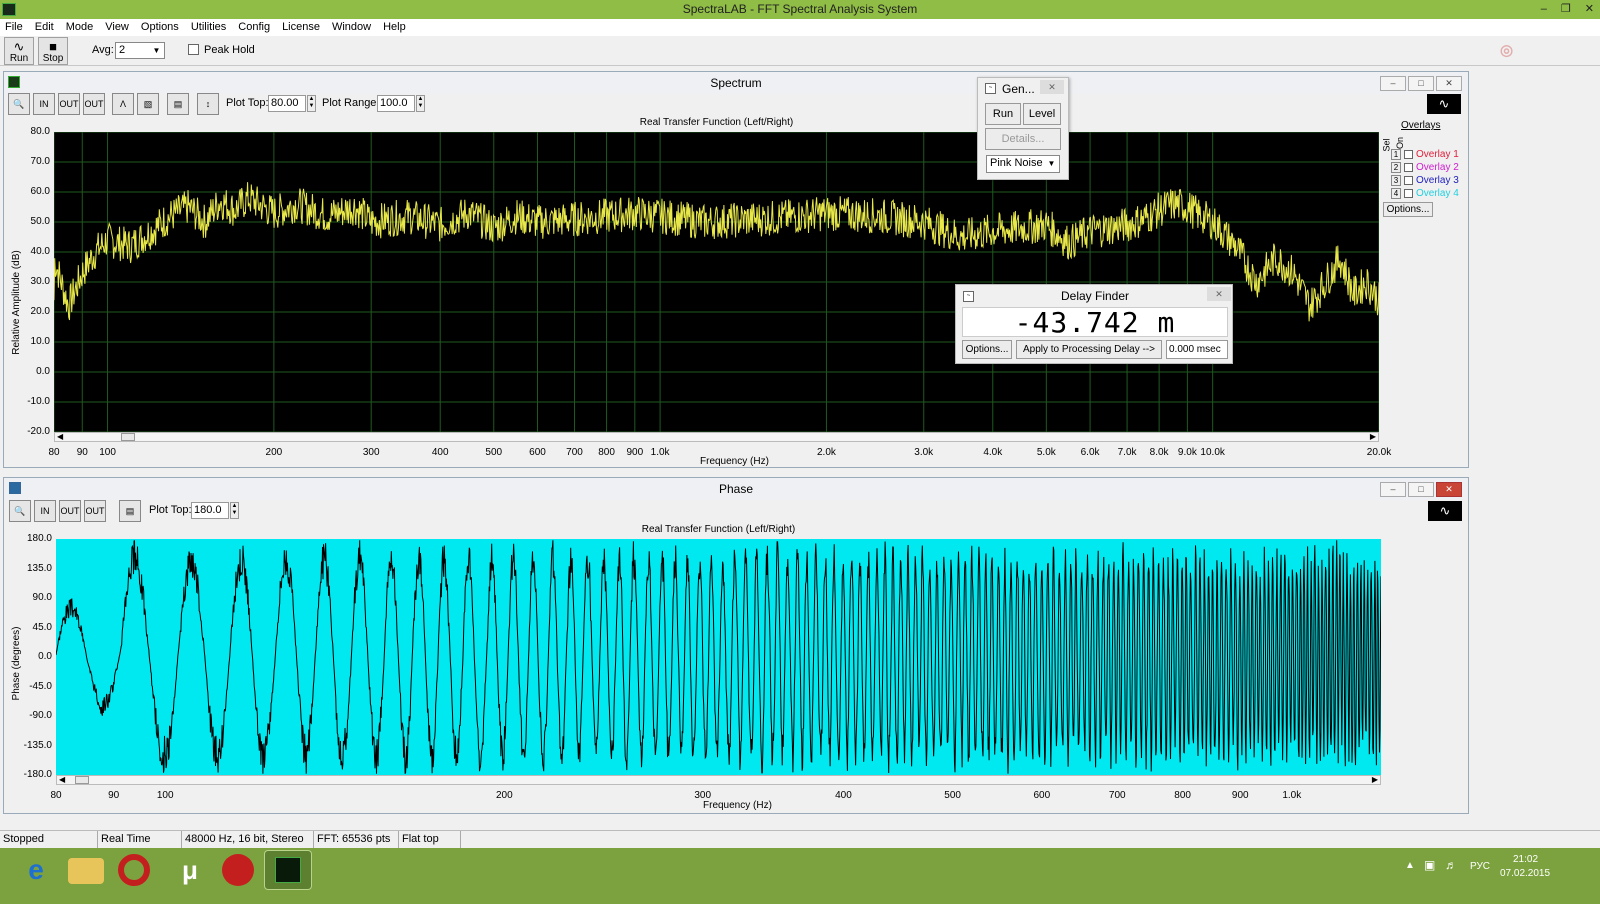  Describe the element at coordinates (1525, 873) in the screenshot. I see `clock-date: 07.02.2015` at that location.